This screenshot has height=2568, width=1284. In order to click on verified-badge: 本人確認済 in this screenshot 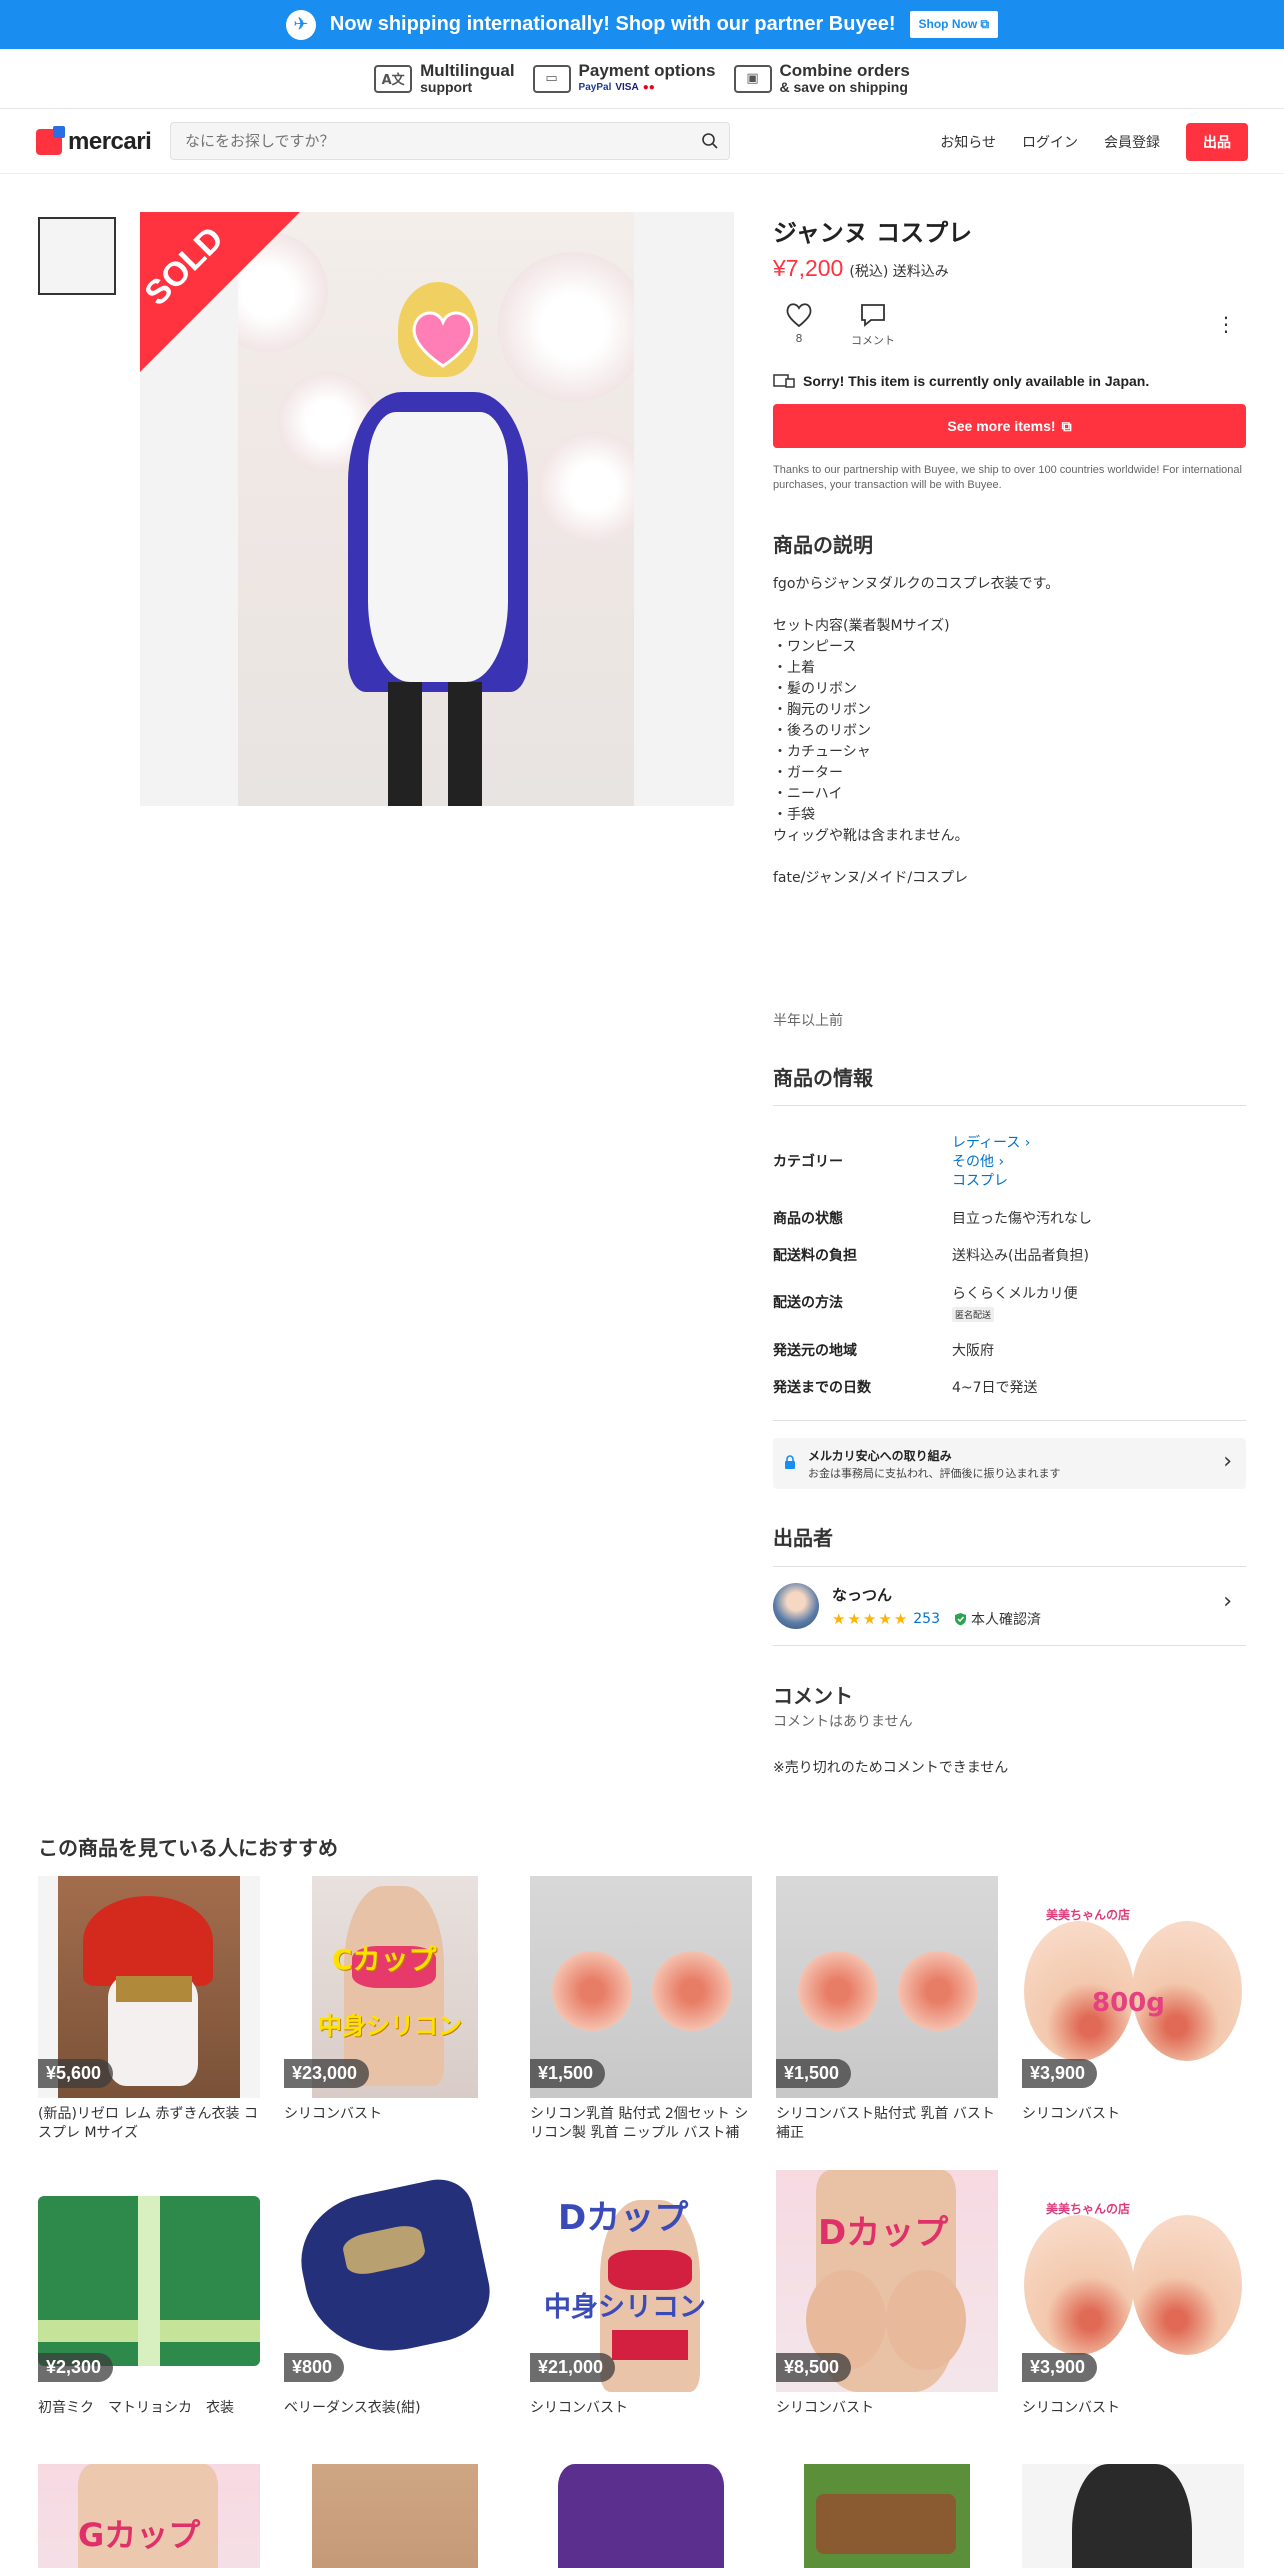, I will do `click(997, 1619)`.